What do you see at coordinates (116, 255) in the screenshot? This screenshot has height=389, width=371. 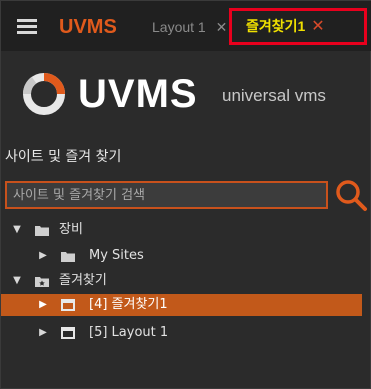 I see `tree-node-label: My Sites` at bounding box center [116, 255].